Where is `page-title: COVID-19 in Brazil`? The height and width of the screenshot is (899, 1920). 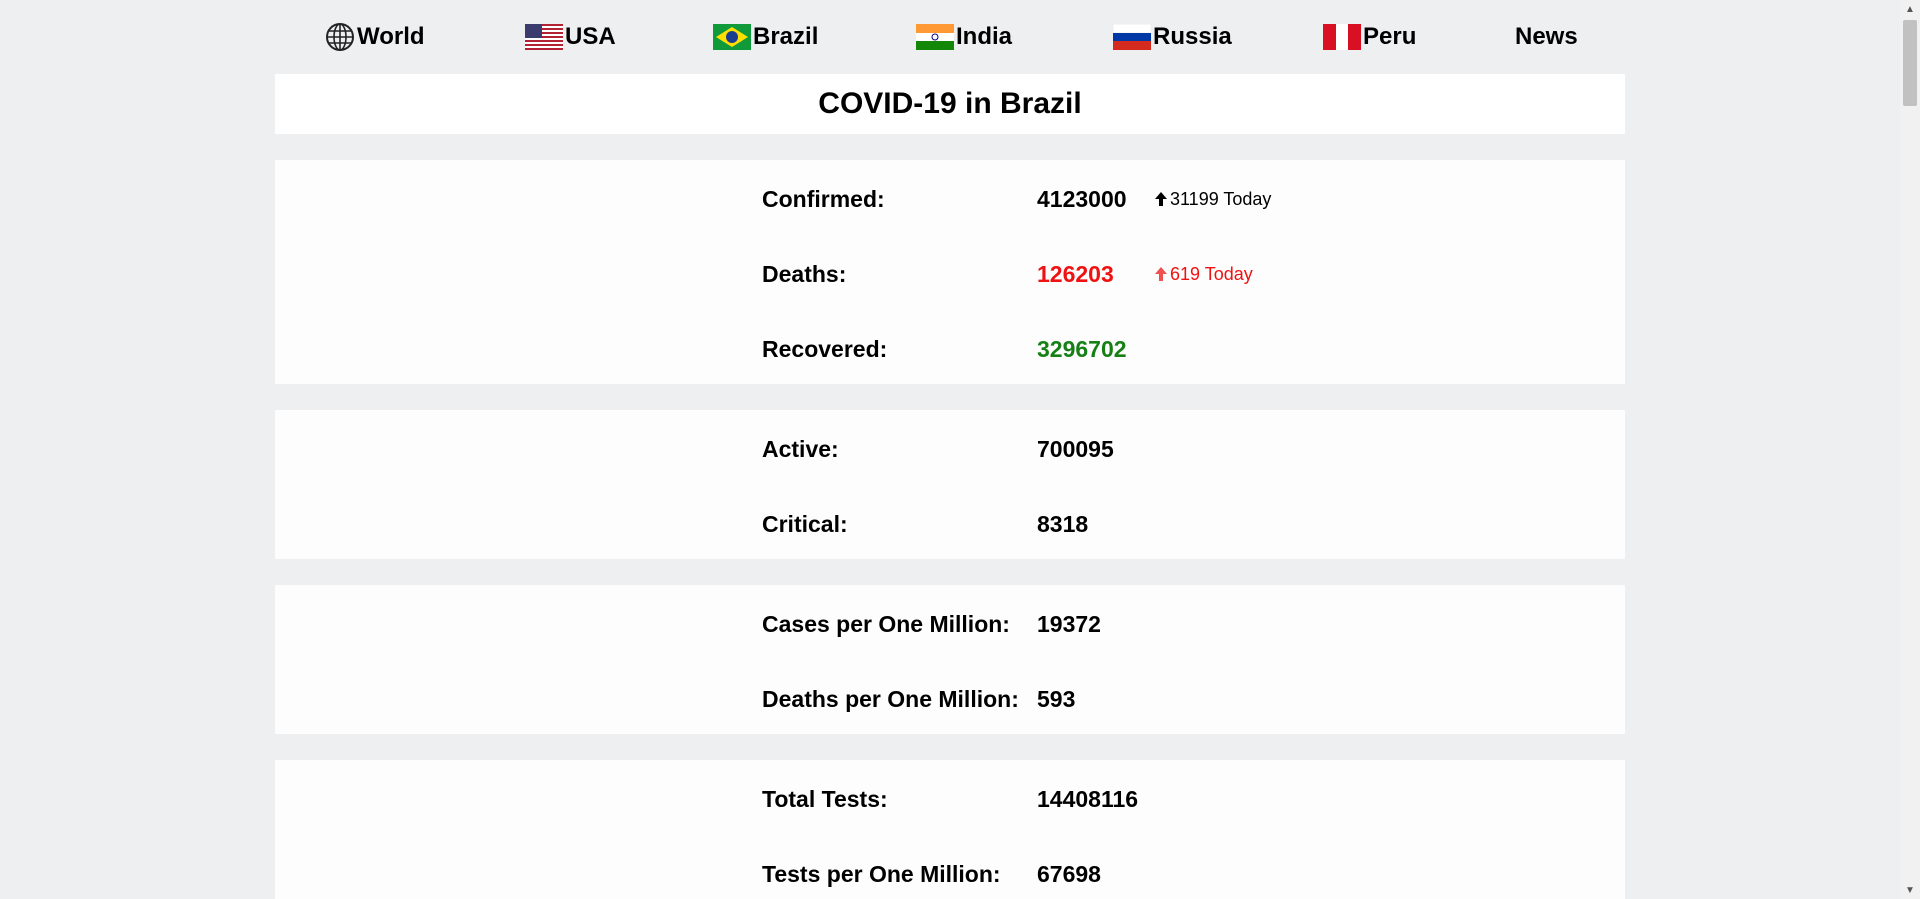 page-title: COVID-19 in Brazil is located at coordinates (950, 103).